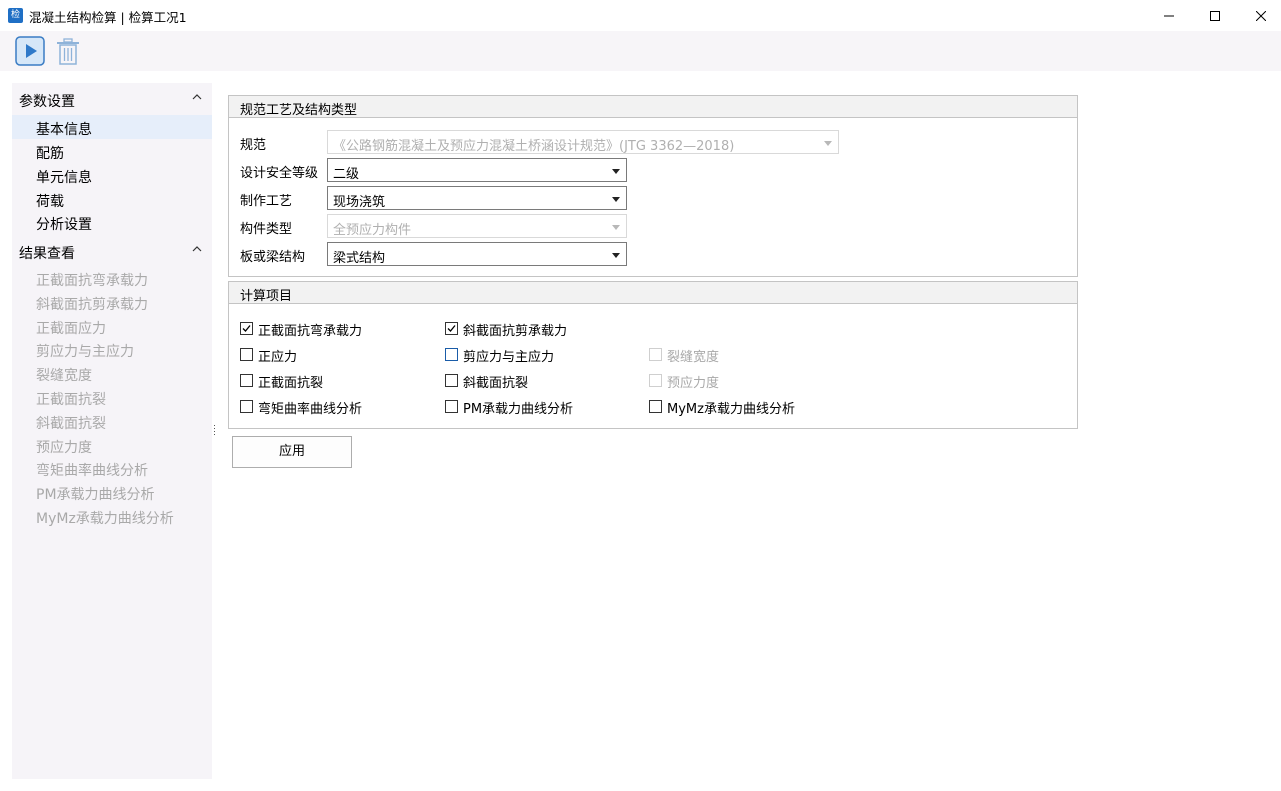 This screenshot has height=791, width=1281. What do you see at coordinates (291, 383) in the screenshot?
I see `checkbox-label: 正截面抗裂` at bounding box center [291, 383].